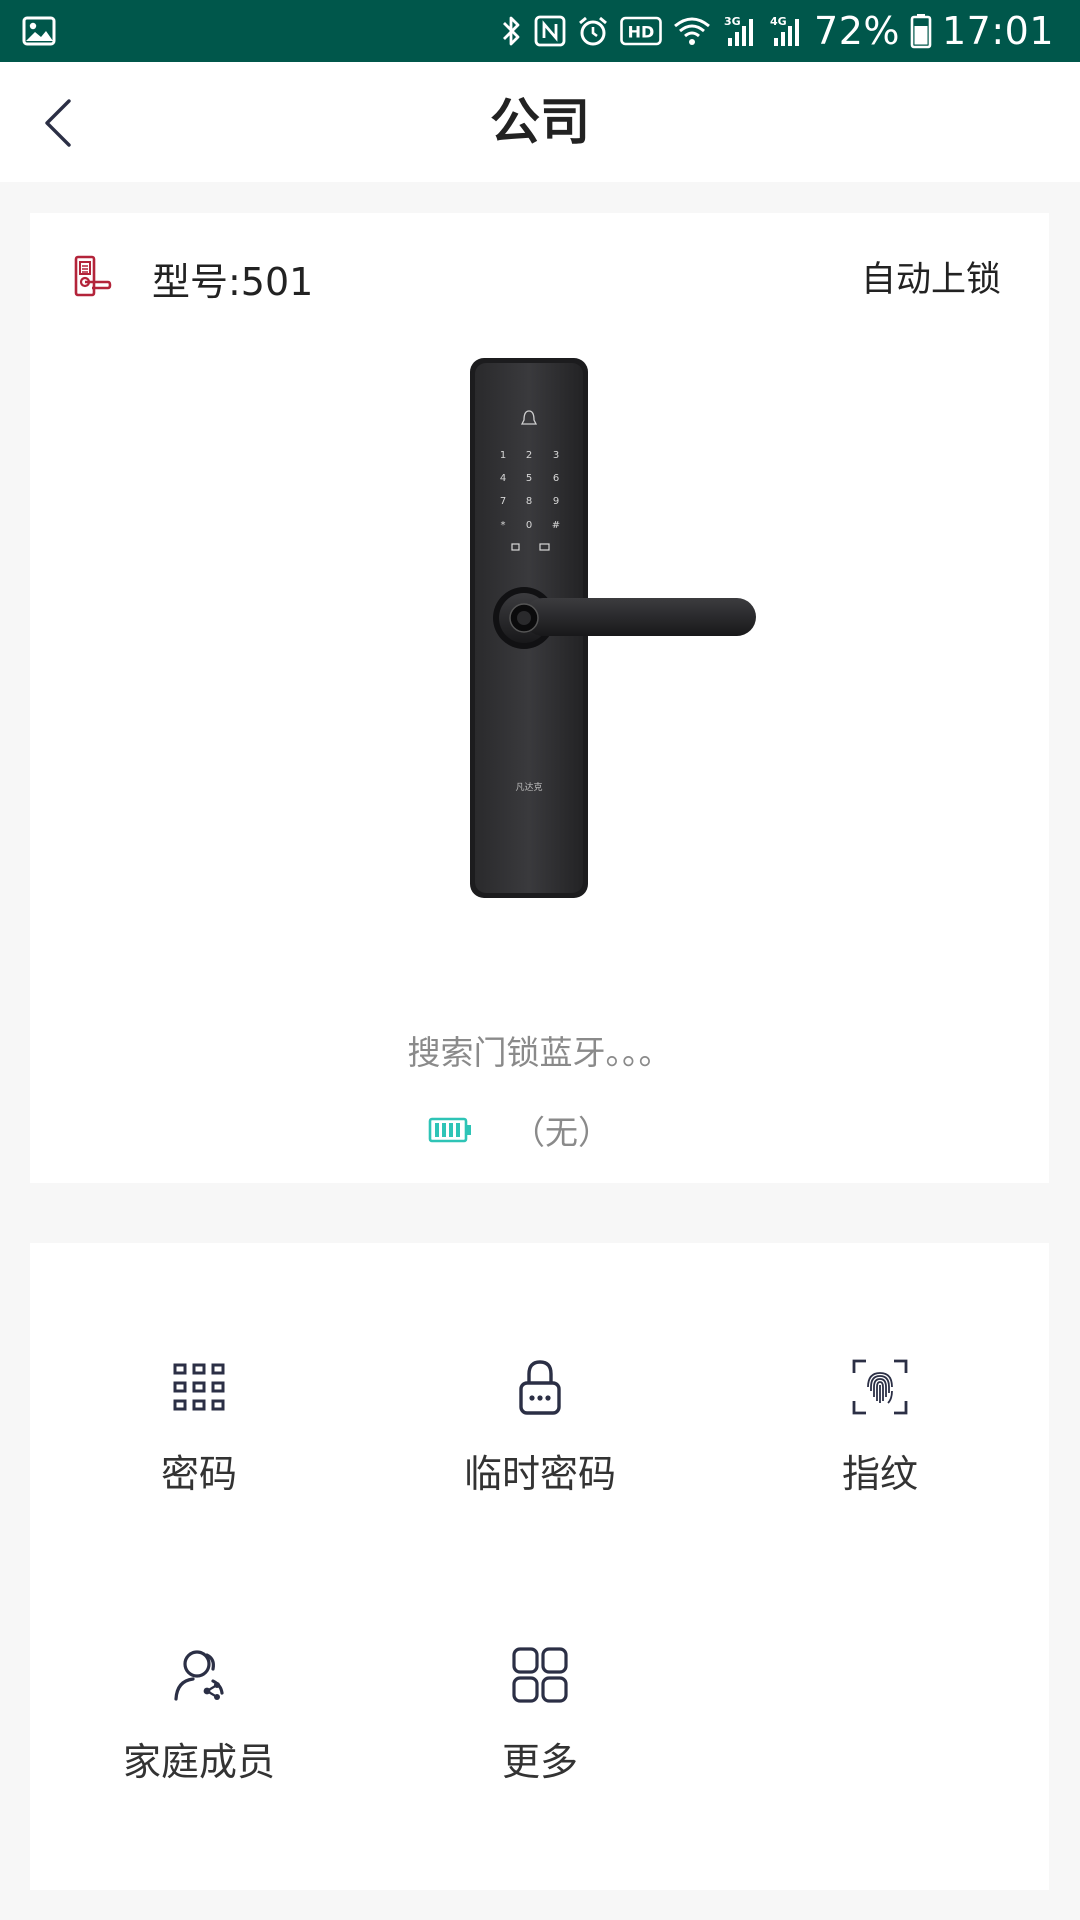 The width and height of the screenshot is (1080, 1920). I want to click on page-title: 公司, so click(540, 122).